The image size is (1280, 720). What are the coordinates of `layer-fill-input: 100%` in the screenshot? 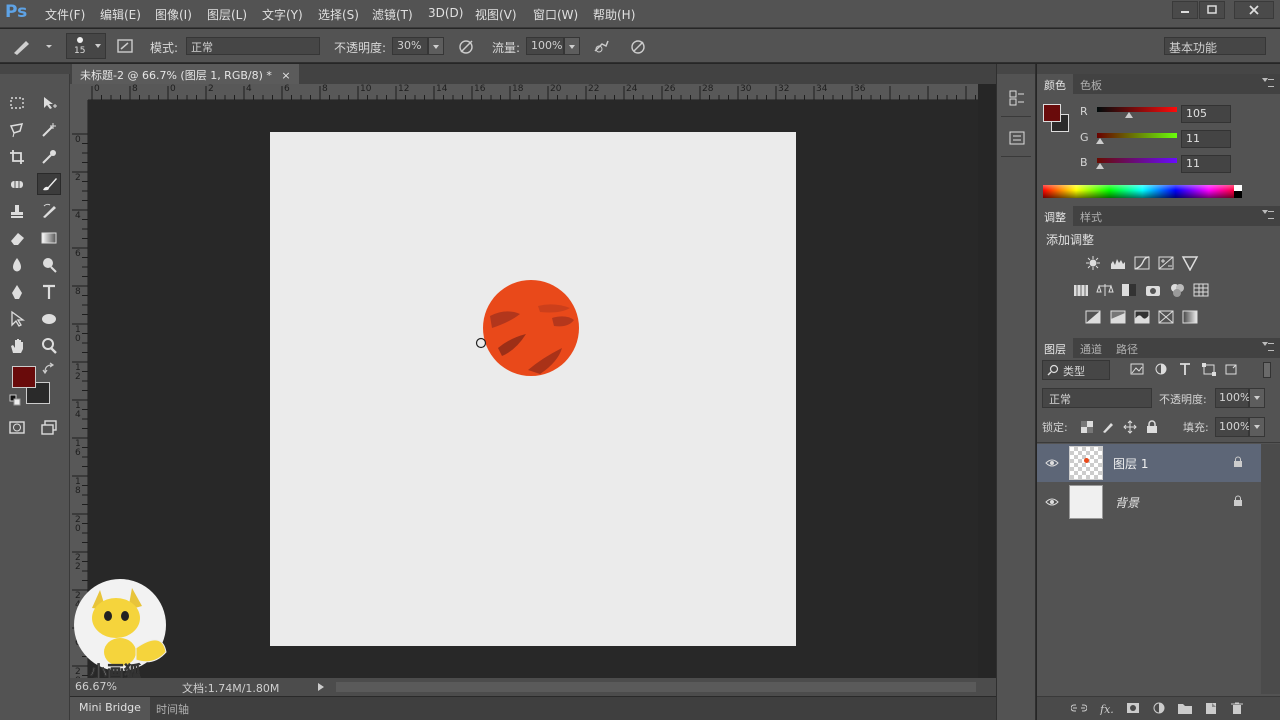 It's located at (1232, 427).